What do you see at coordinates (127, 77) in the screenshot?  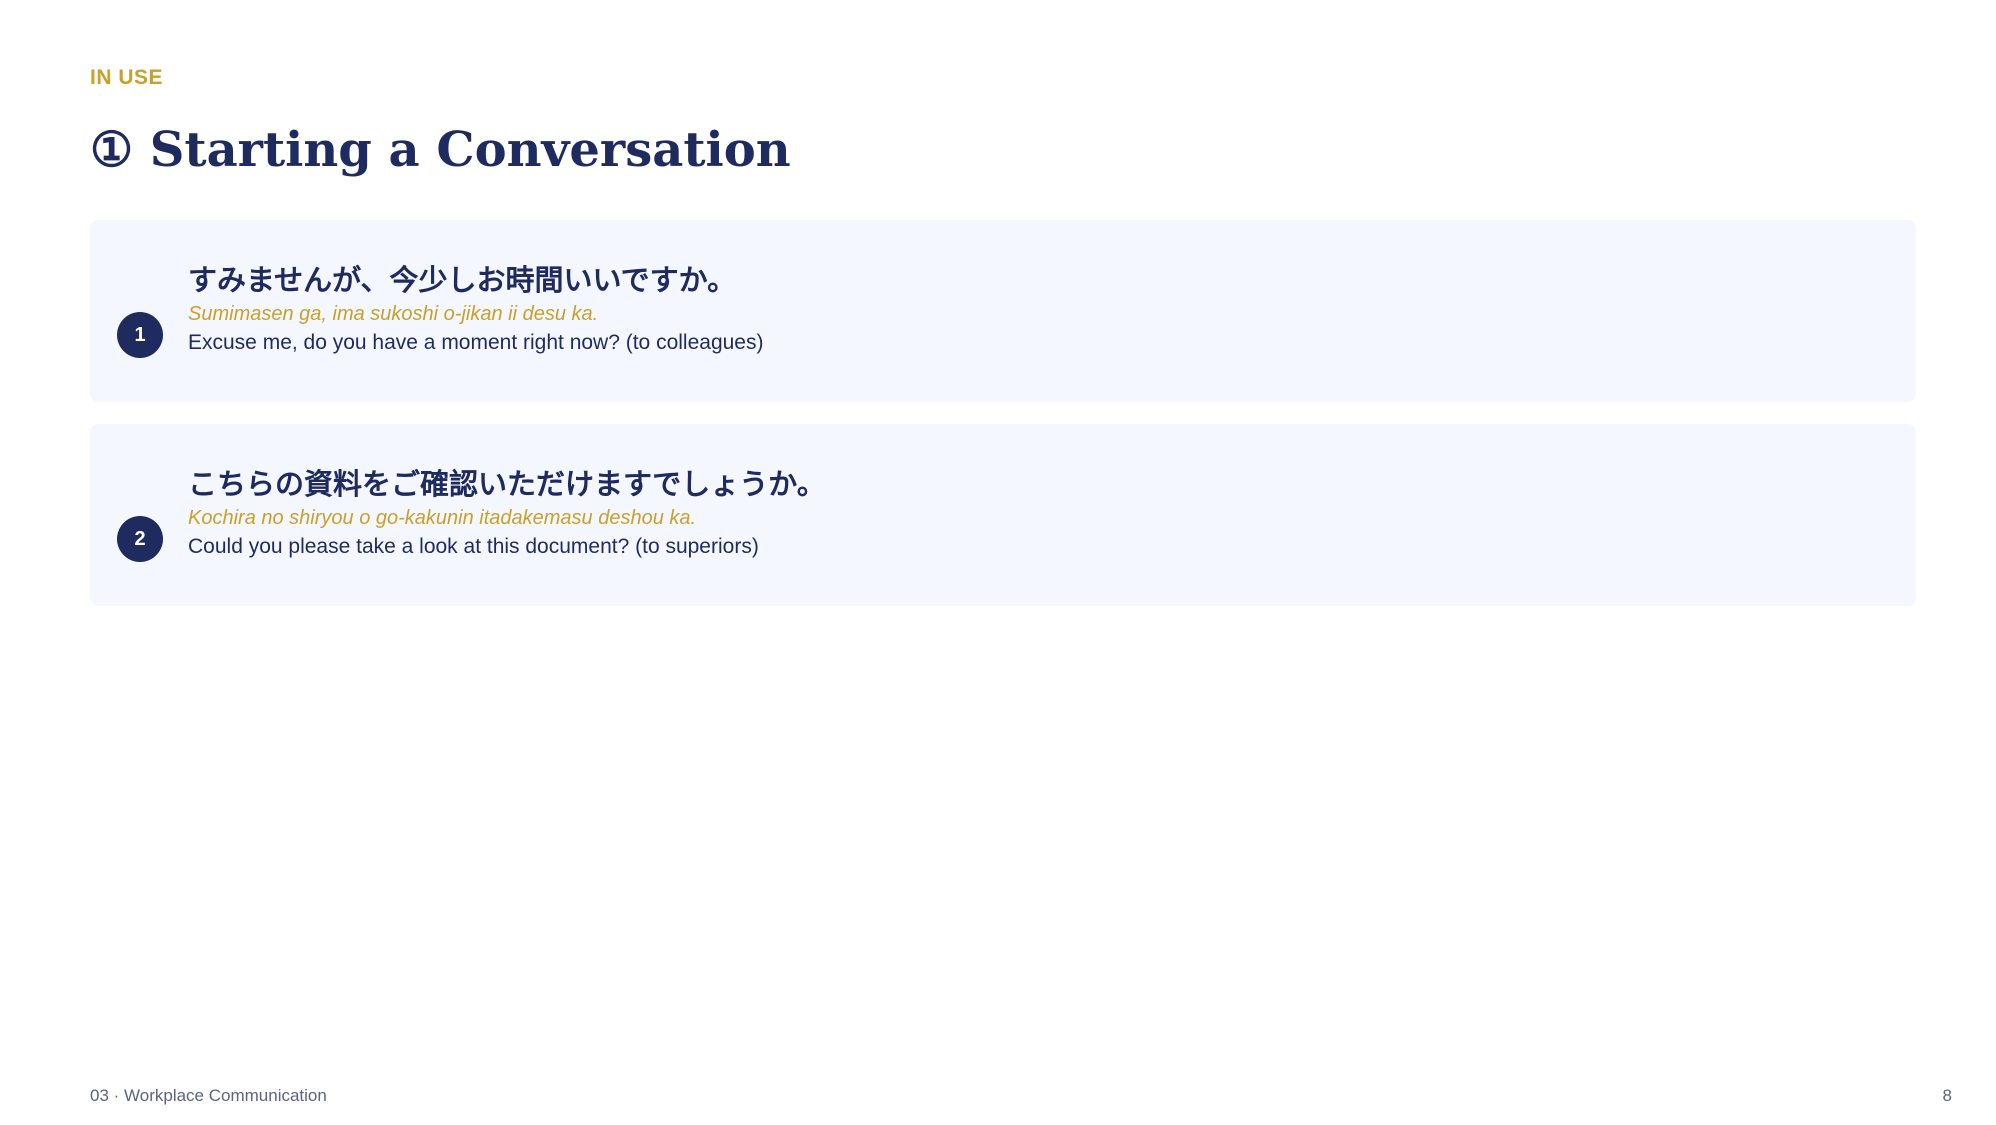 I see `eyebrow-label: IN USE` at bounding box center [127, 77].